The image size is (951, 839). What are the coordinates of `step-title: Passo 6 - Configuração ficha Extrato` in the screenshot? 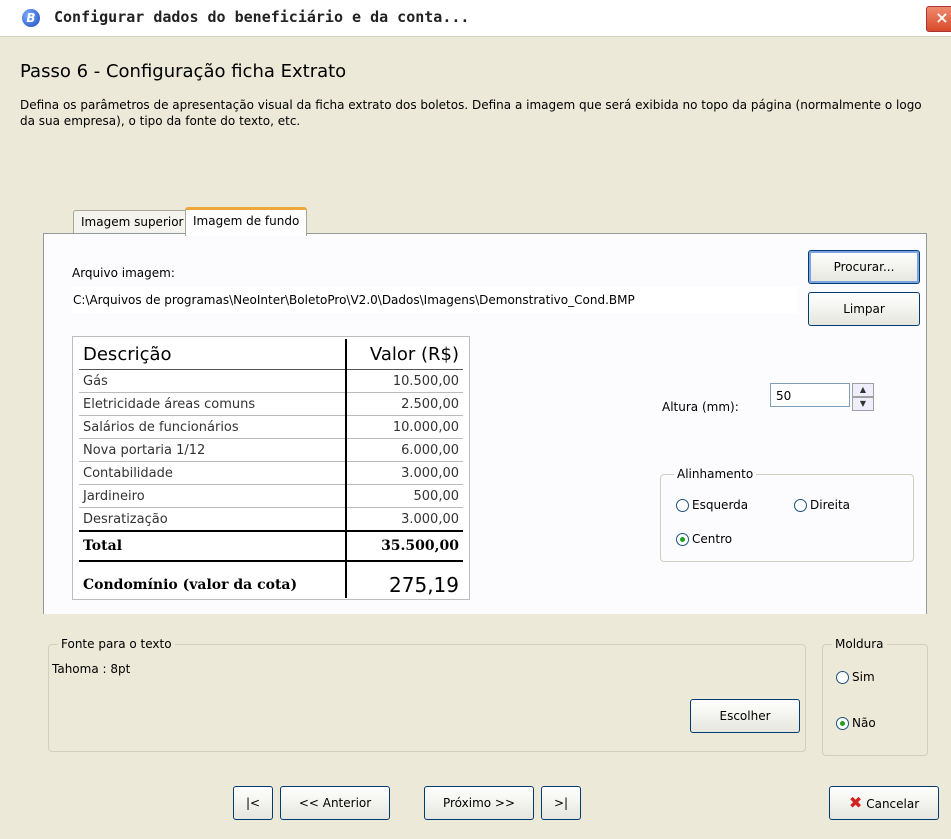 It's located at (183, 71).